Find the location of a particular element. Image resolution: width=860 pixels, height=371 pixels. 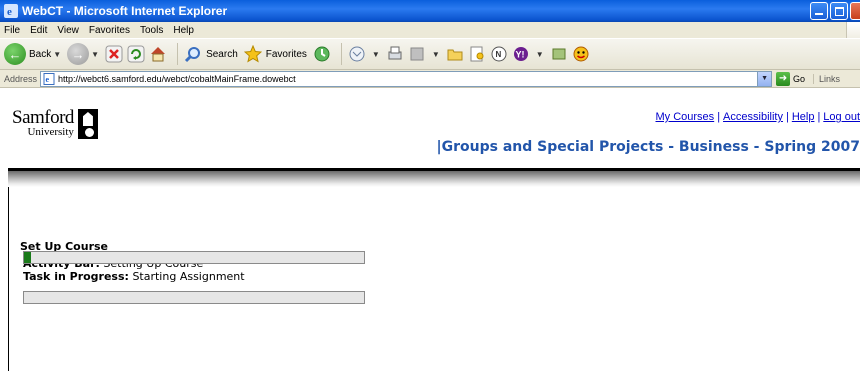

activity-progress-bar is located at coordinates (194, 257).